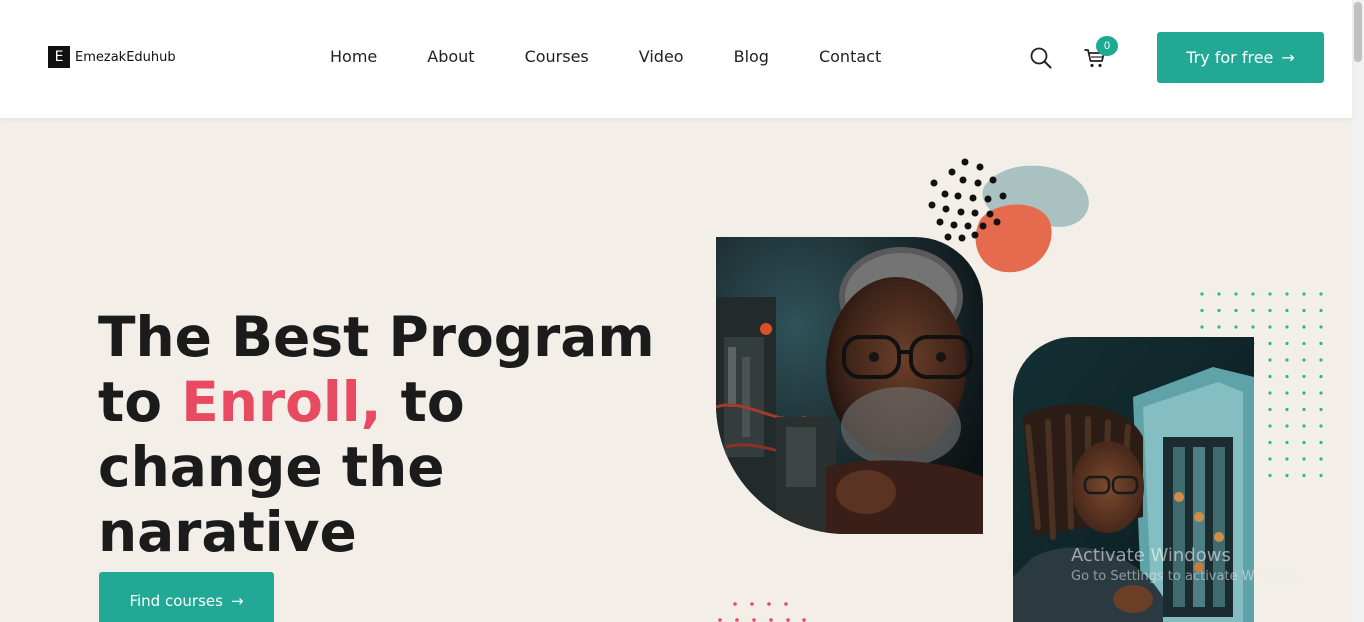 This screenshot has height=622, width=1364. What do you see at coordinates (1358, 32) in the screenshot?
I see `scrollbar-thumb` at bounding box center [1358, 32].